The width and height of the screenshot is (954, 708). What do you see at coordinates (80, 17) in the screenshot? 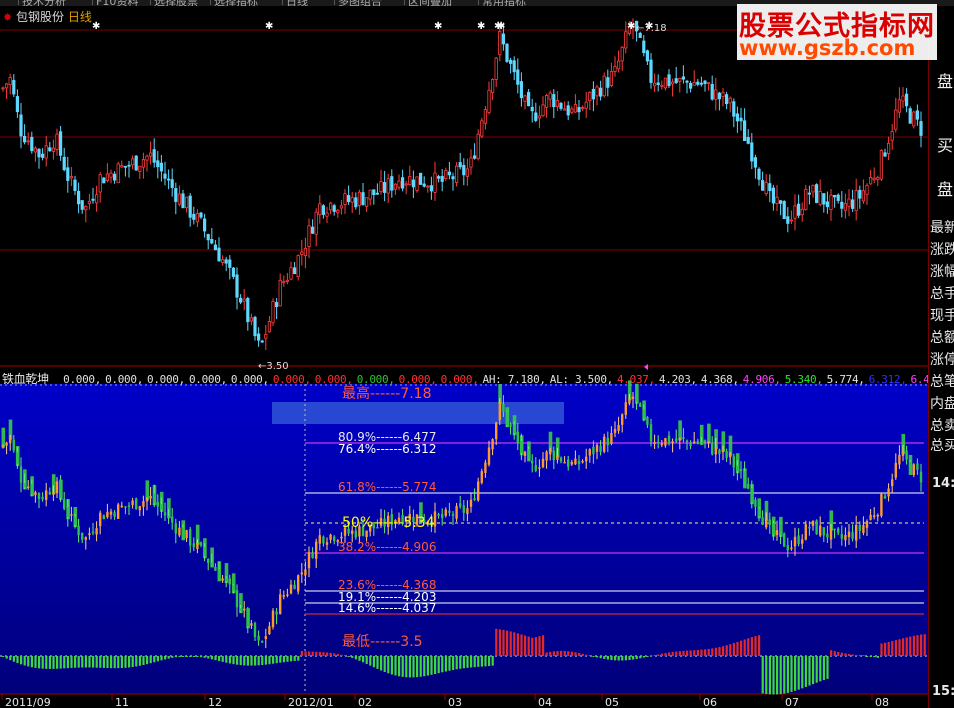
I see `stock-period: 日线` at bounding box center [80, 17].